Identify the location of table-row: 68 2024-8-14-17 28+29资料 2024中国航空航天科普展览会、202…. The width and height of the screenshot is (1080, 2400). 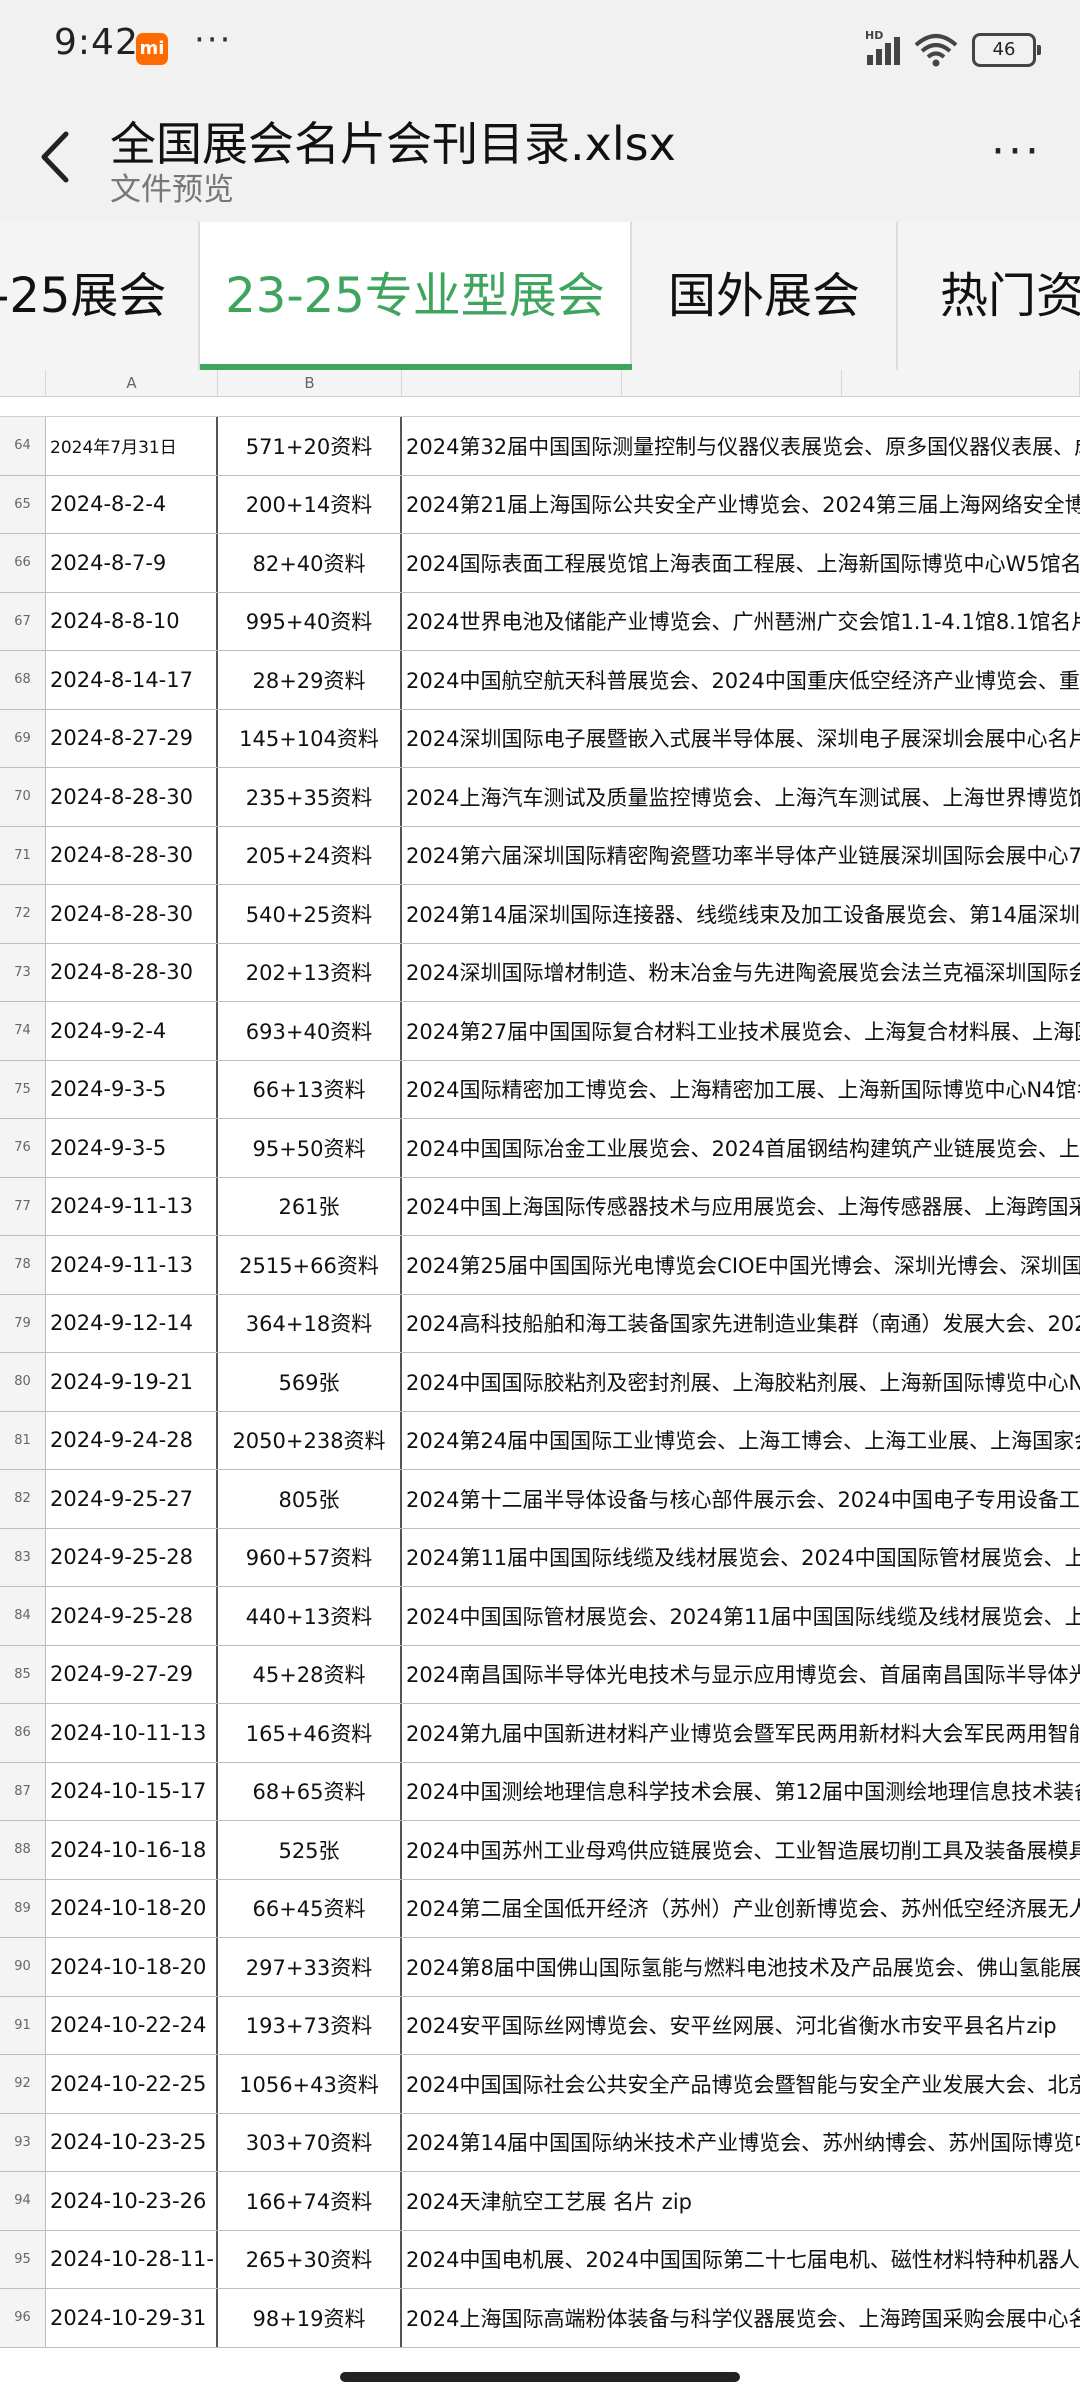
(540, 680).